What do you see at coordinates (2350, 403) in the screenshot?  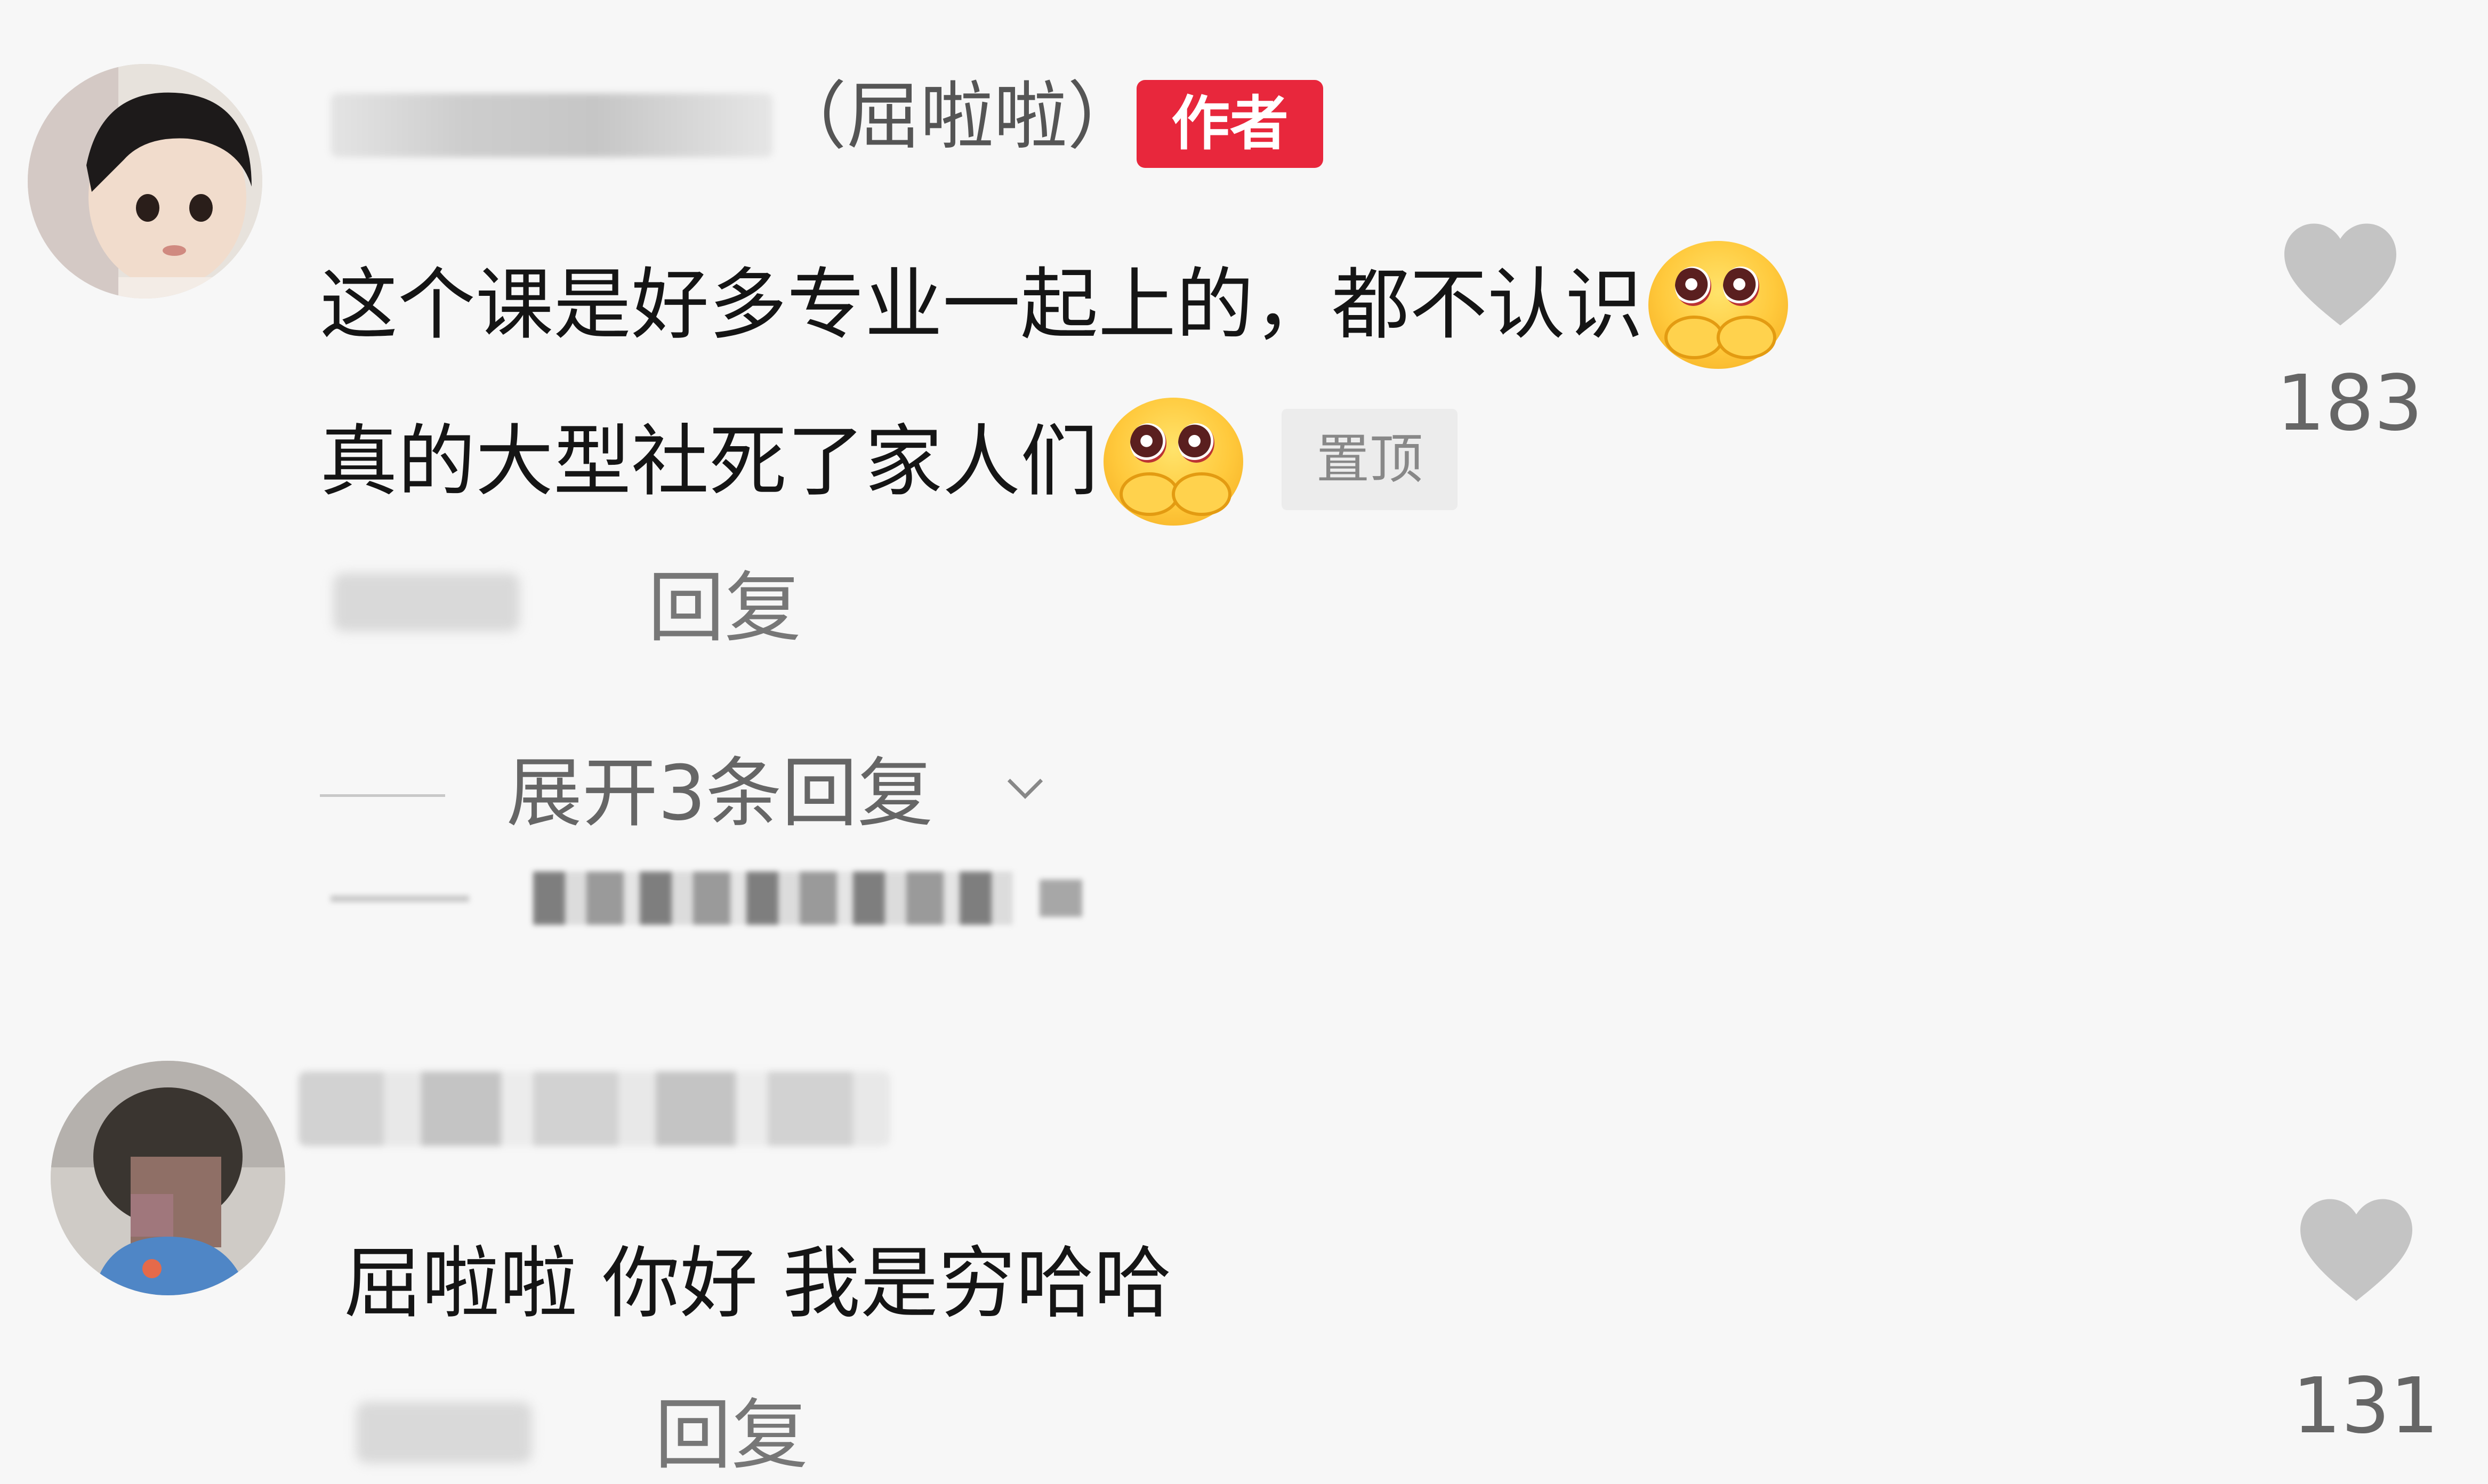 I see `like-count: 183` at bounding box center [2350, 403].